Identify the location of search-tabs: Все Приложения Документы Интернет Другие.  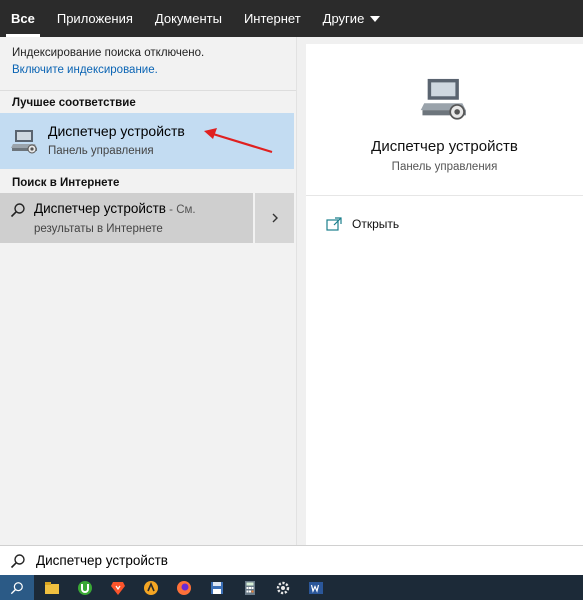
(291, 18).